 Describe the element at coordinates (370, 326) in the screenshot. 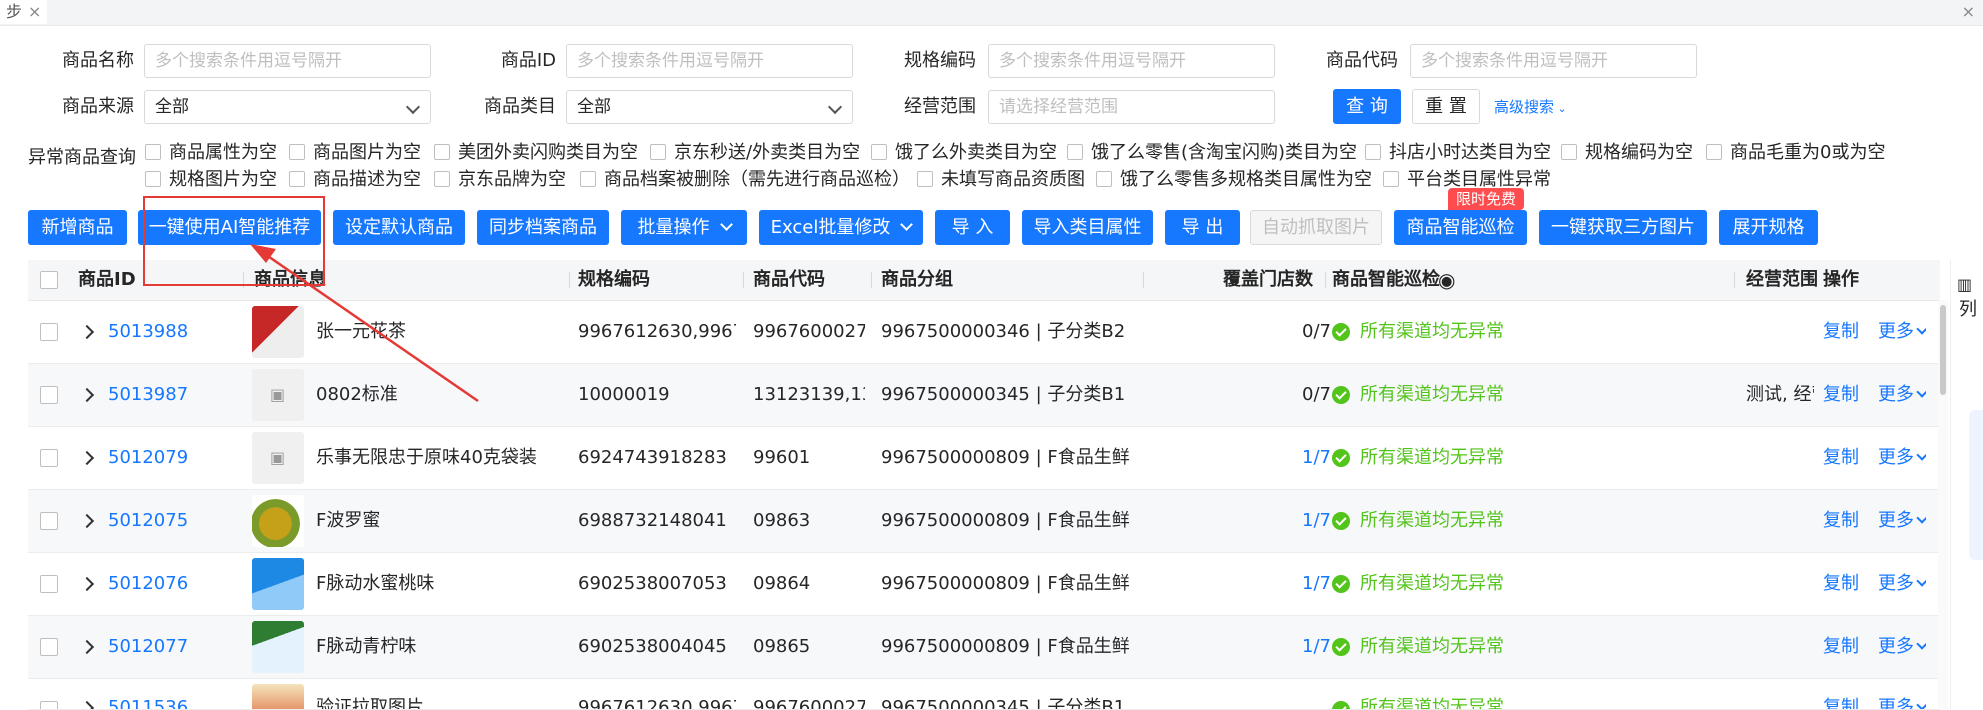

I see `annotation-arrow-line` at that location.